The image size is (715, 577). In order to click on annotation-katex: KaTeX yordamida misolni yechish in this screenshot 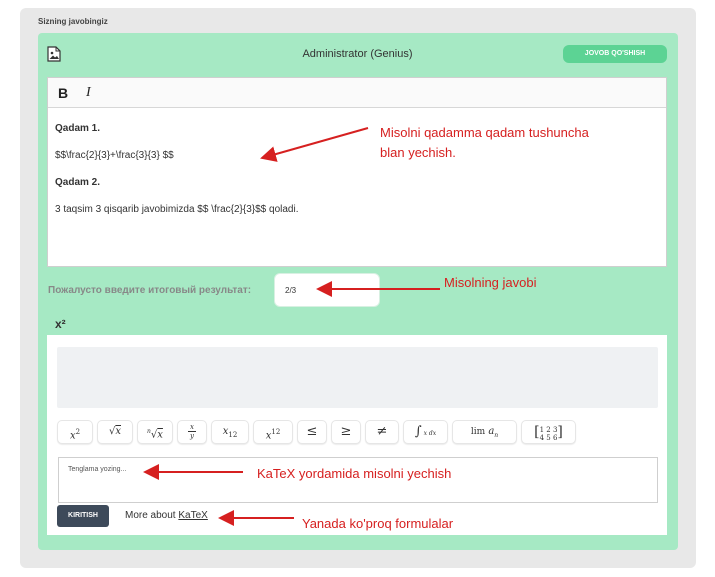, I will do `click(354, 473)`.